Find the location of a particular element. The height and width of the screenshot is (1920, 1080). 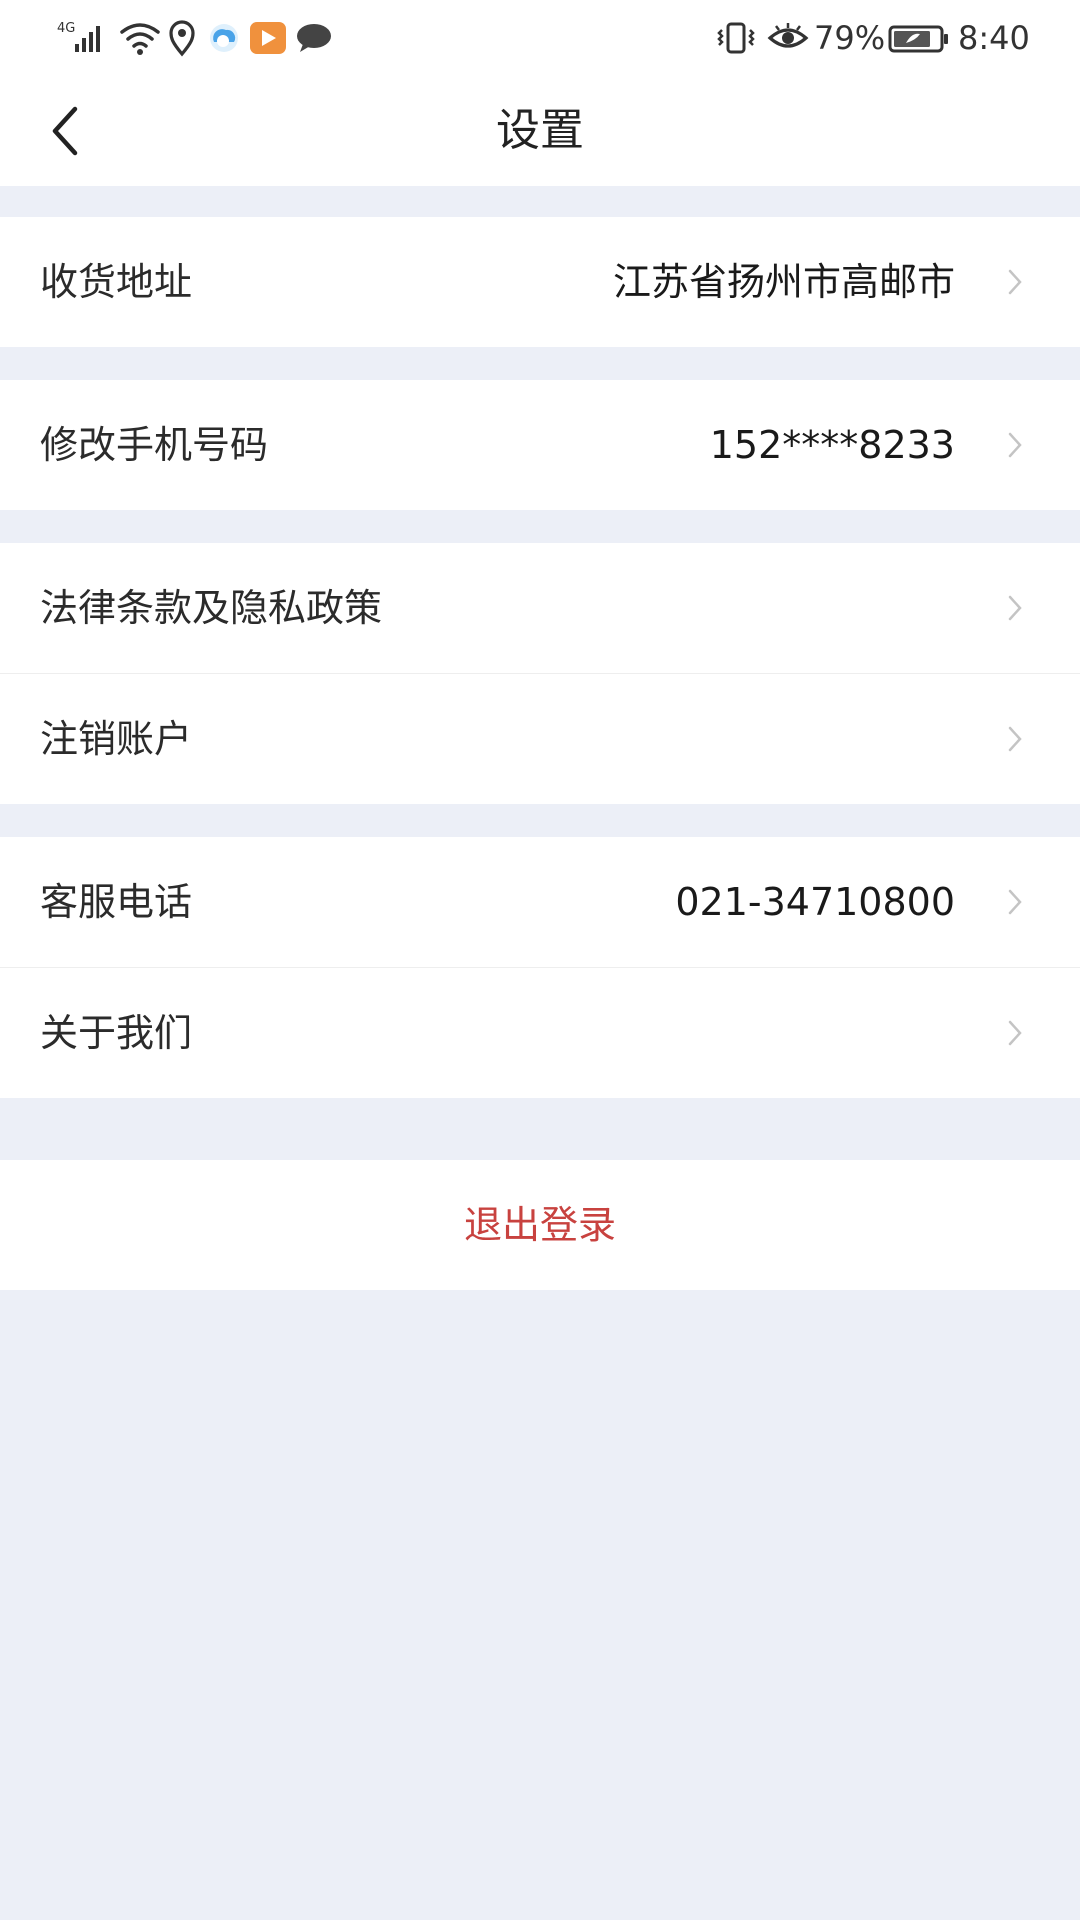

back-button is located at coordinates (65, 131).